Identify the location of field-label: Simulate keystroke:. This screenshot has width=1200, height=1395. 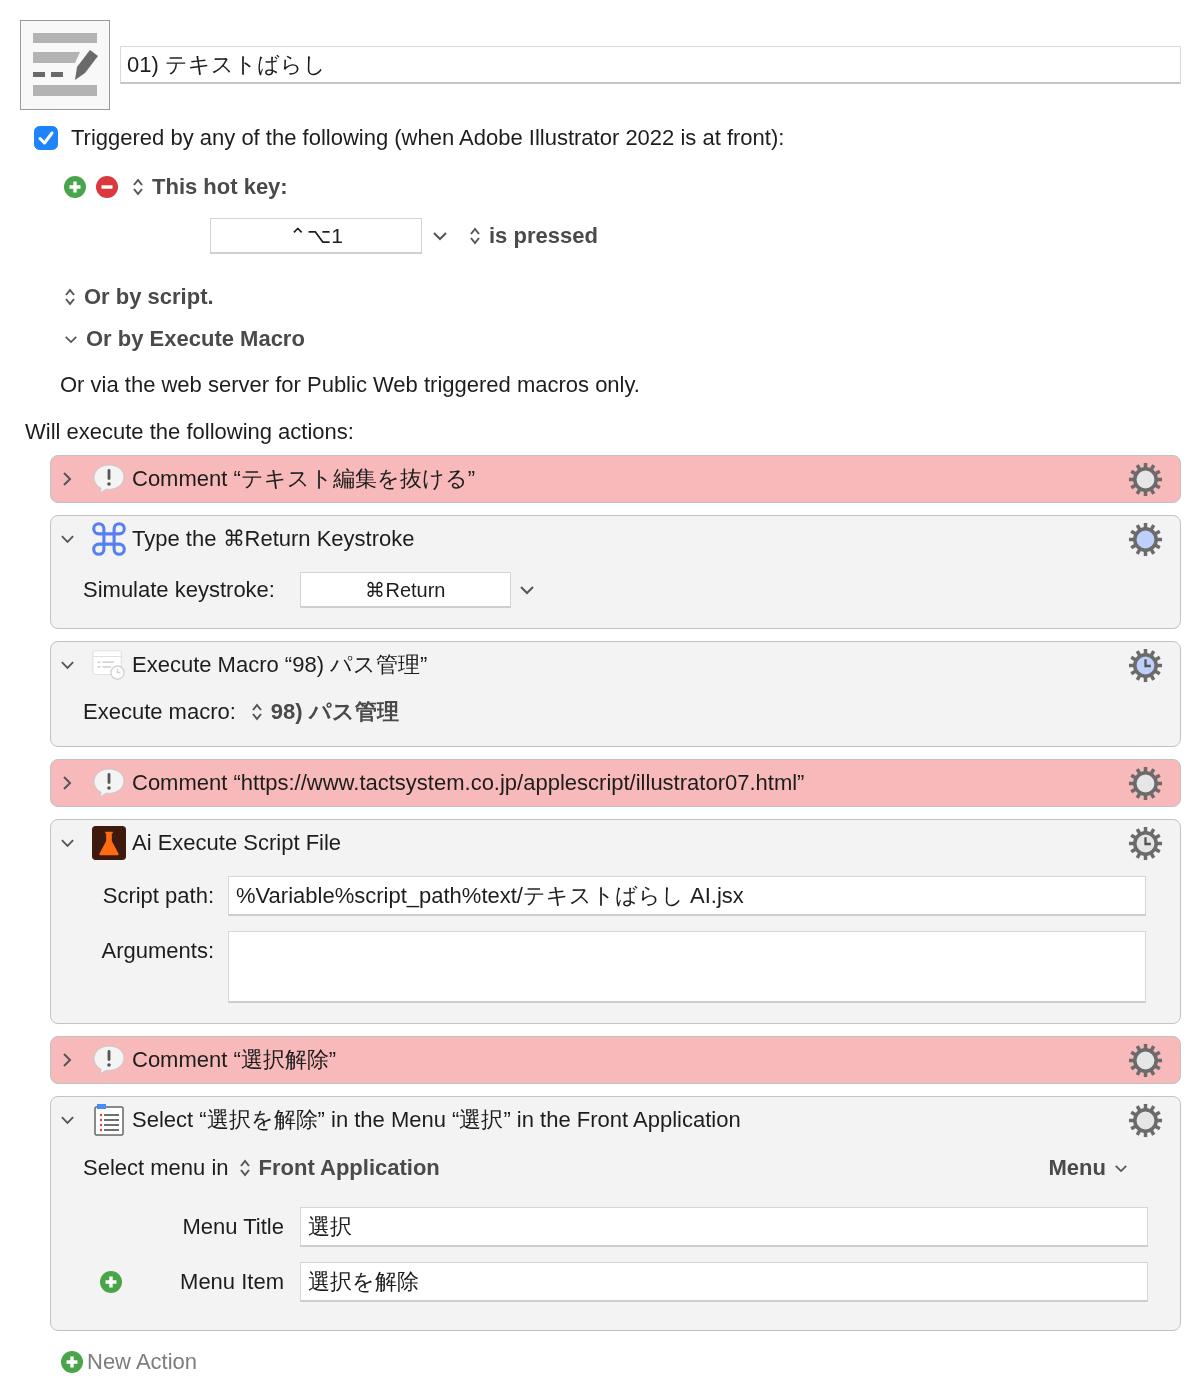
(179, 590).